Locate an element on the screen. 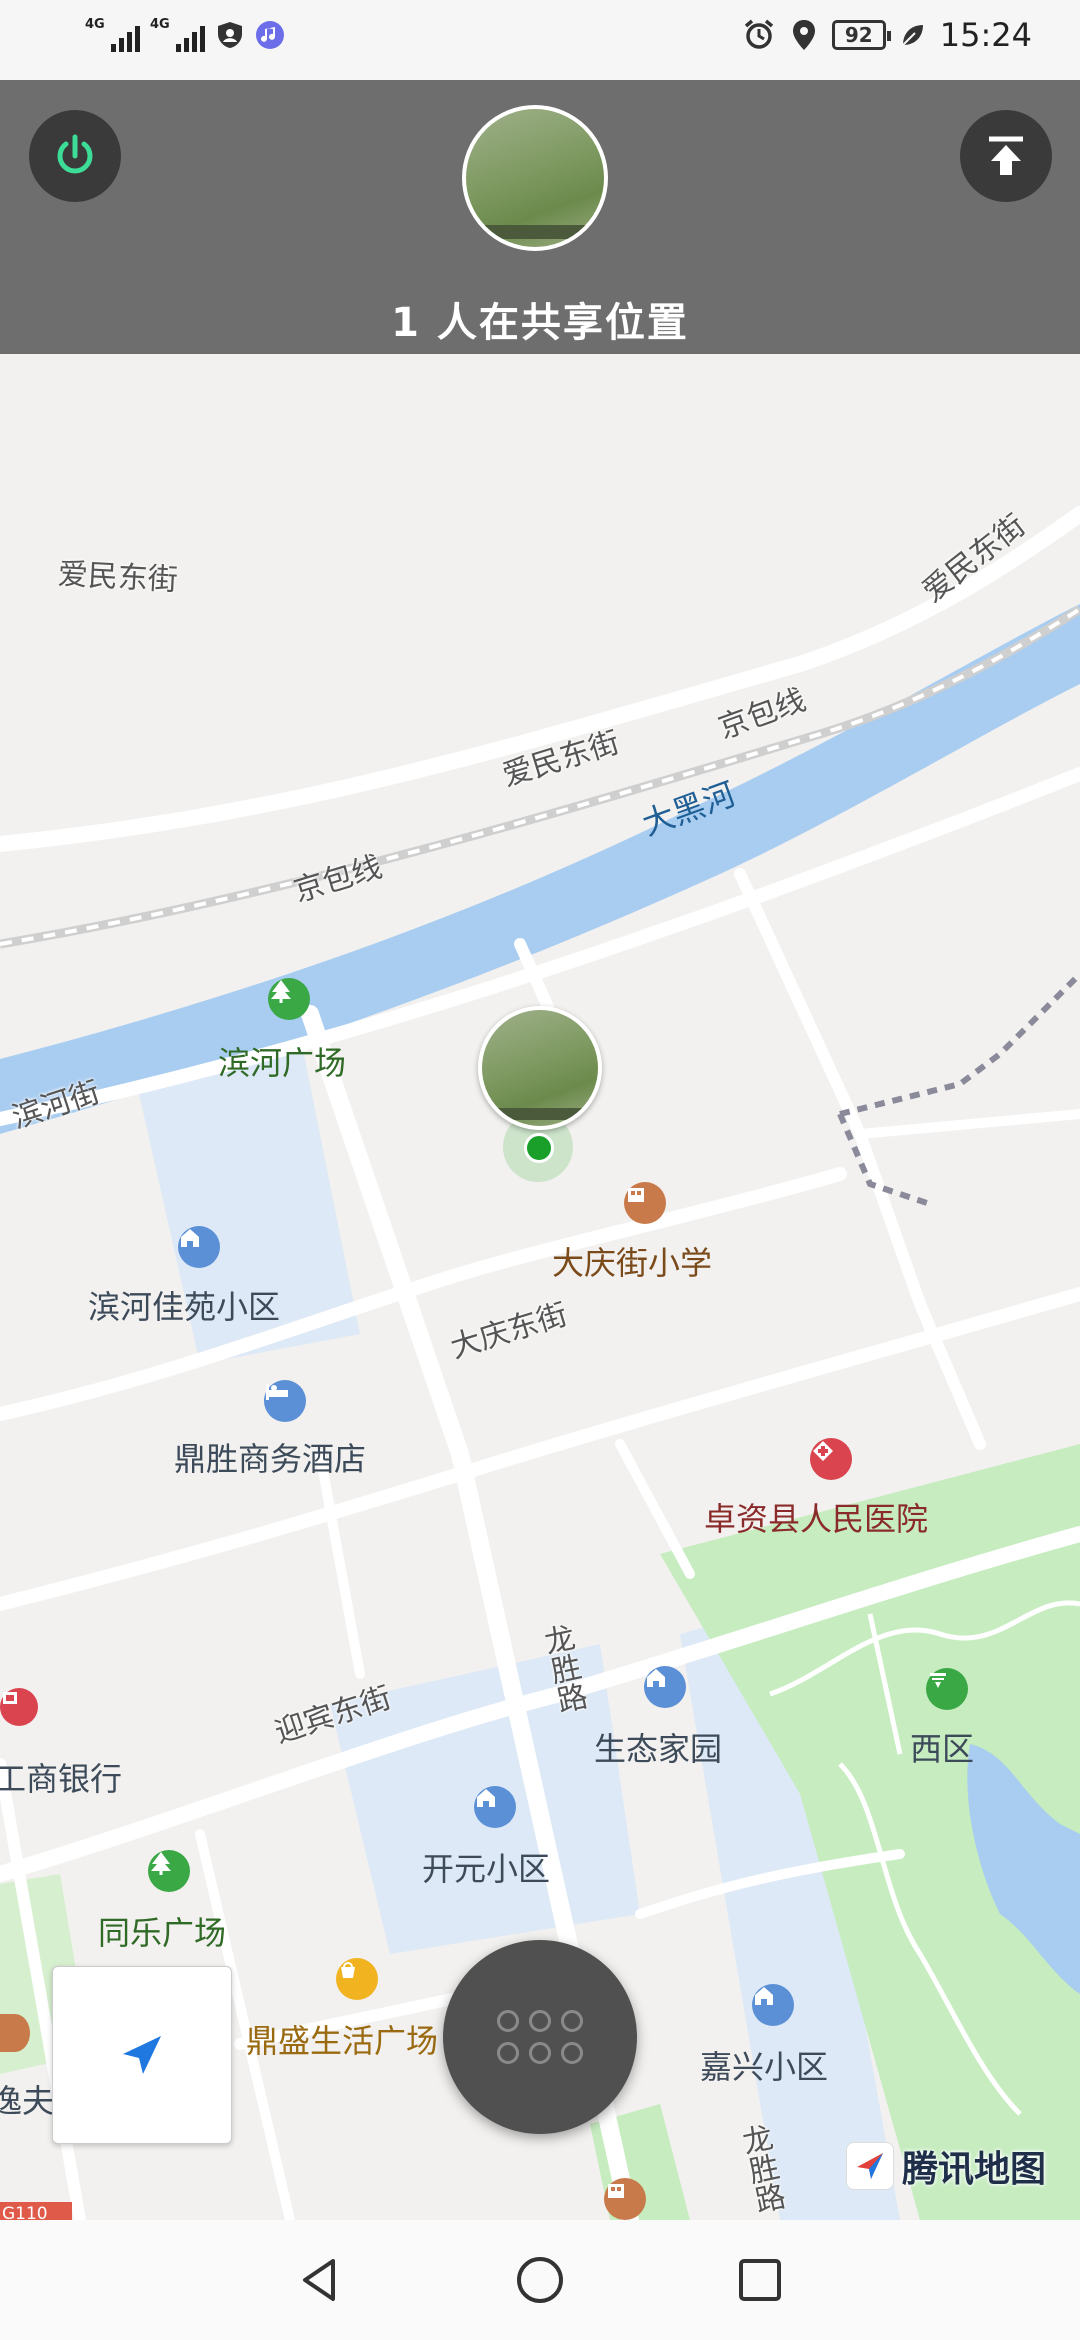 This screenshot has width=1080, height=2340. signal-icon: 4G is located at coordinates (112, 35).